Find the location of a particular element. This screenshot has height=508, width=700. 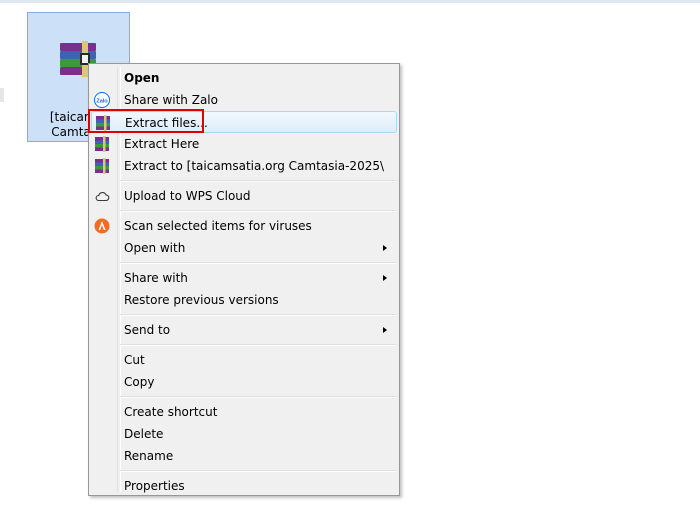

menu-item-label: Restore previous versions is located at coordinates (201, 300).